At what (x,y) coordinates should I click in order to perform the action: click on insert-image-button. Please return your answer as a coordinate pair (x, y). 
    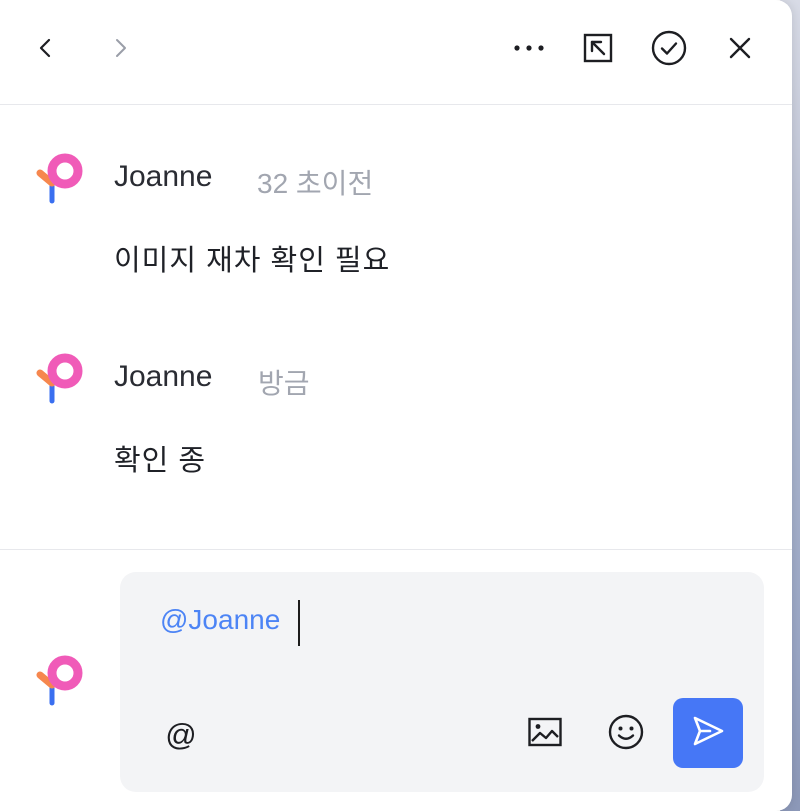
    Looking at the image, I should click on (545, 734).